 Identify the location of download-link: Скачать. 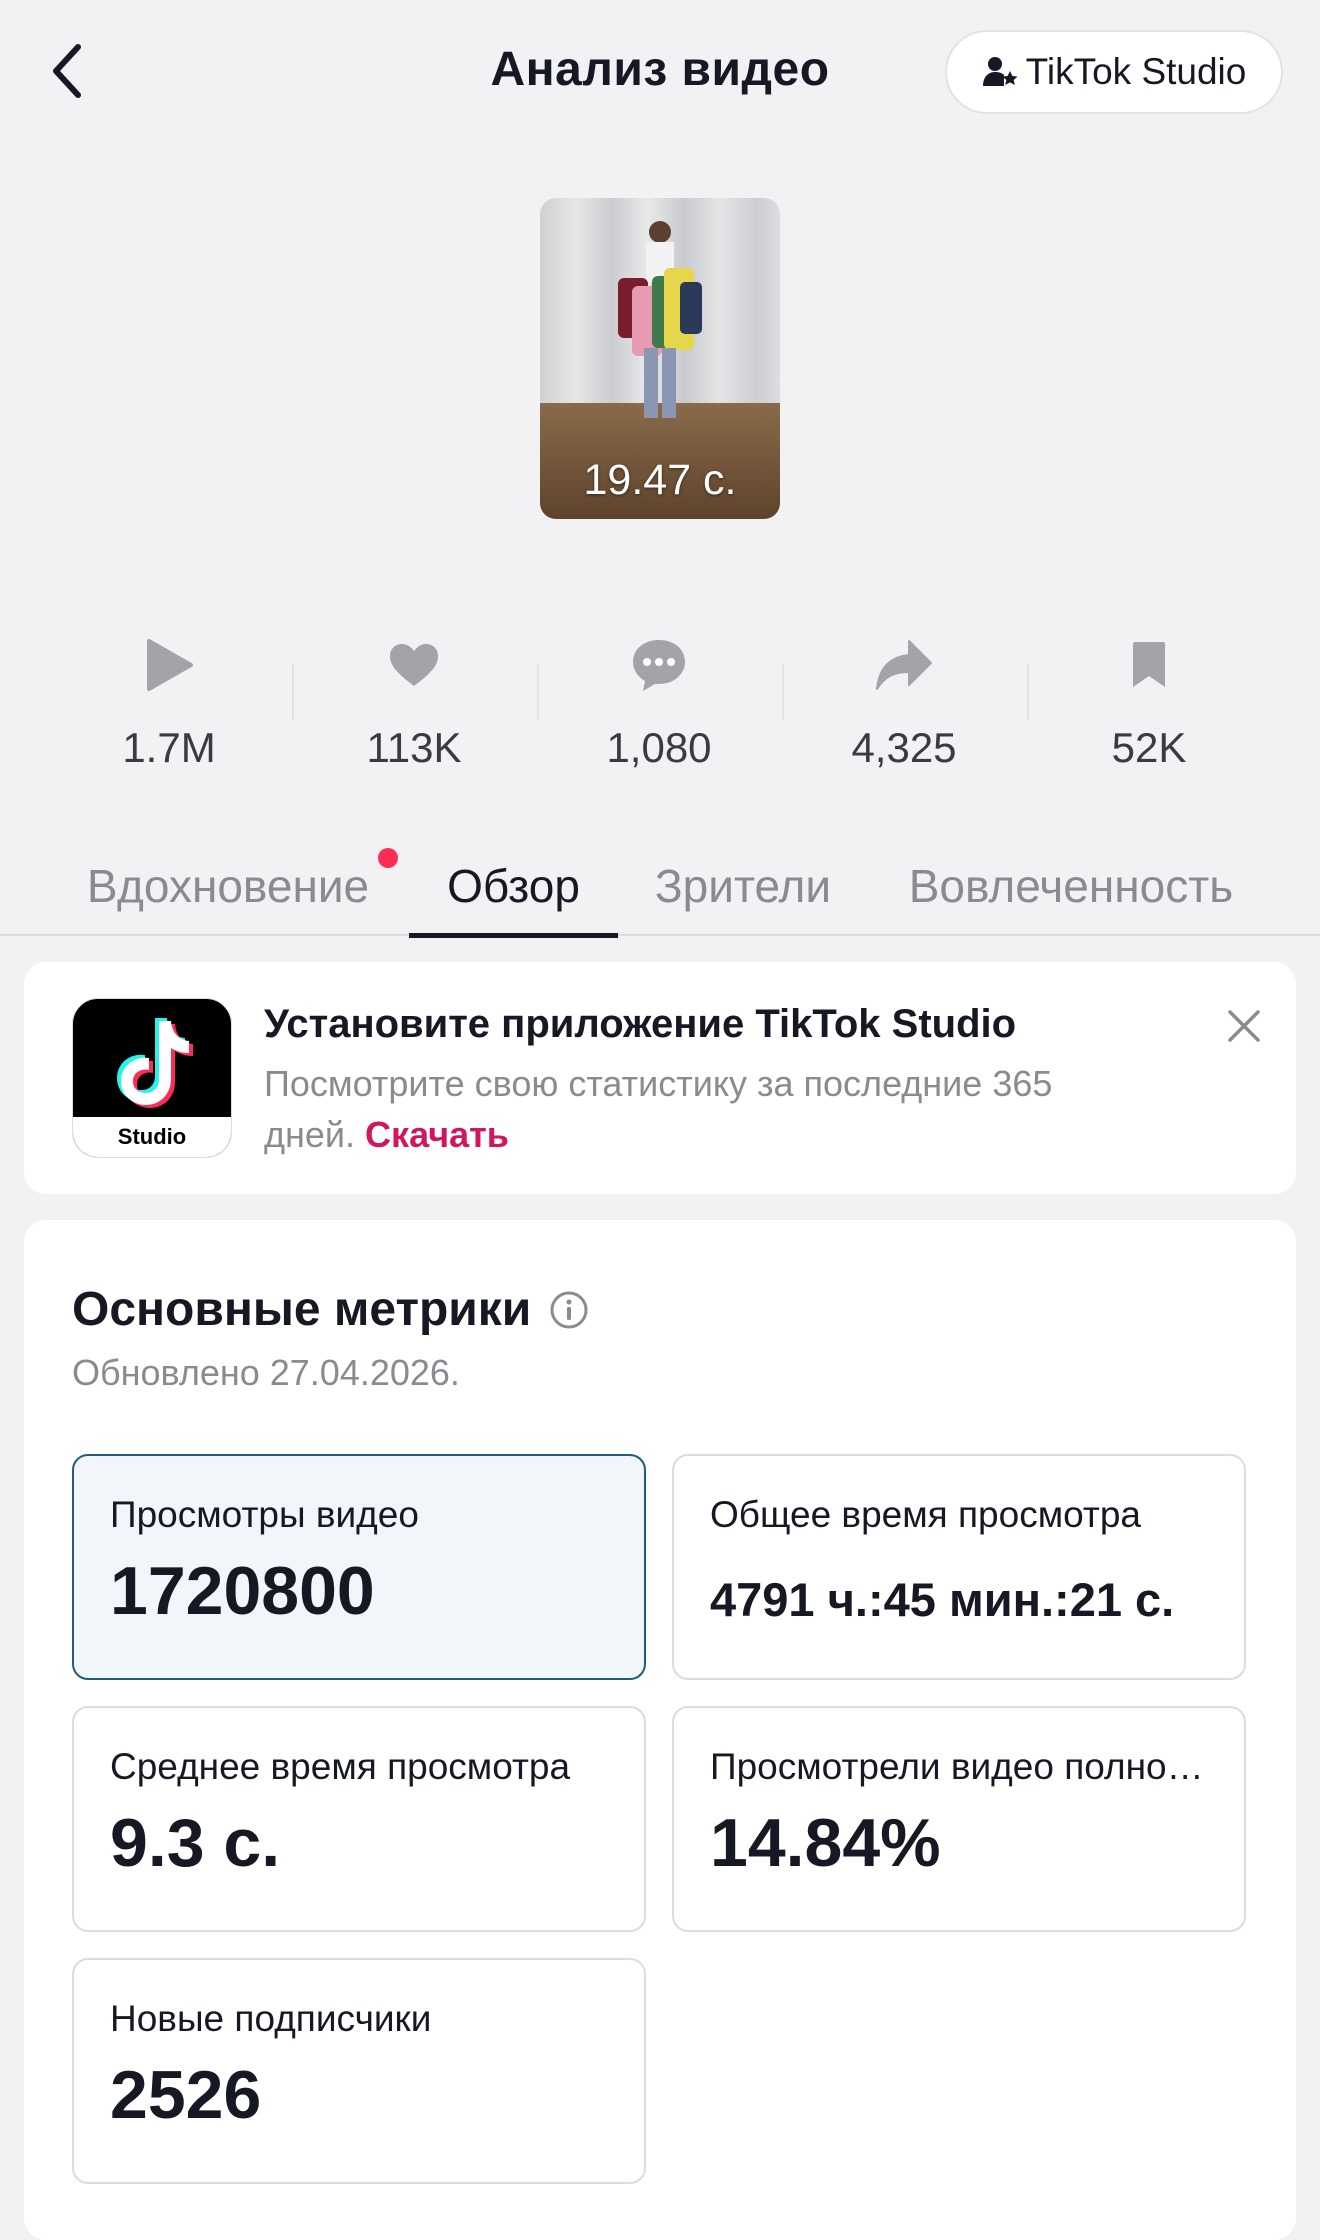
(437, 1134).